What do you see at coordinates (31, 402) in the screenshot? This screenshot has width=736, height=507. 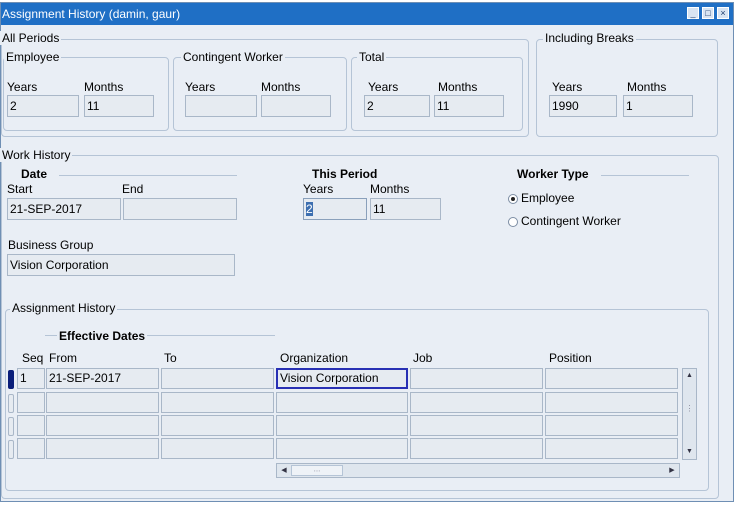 I see `row2-seq-cell` at bounding box center [31, 402].